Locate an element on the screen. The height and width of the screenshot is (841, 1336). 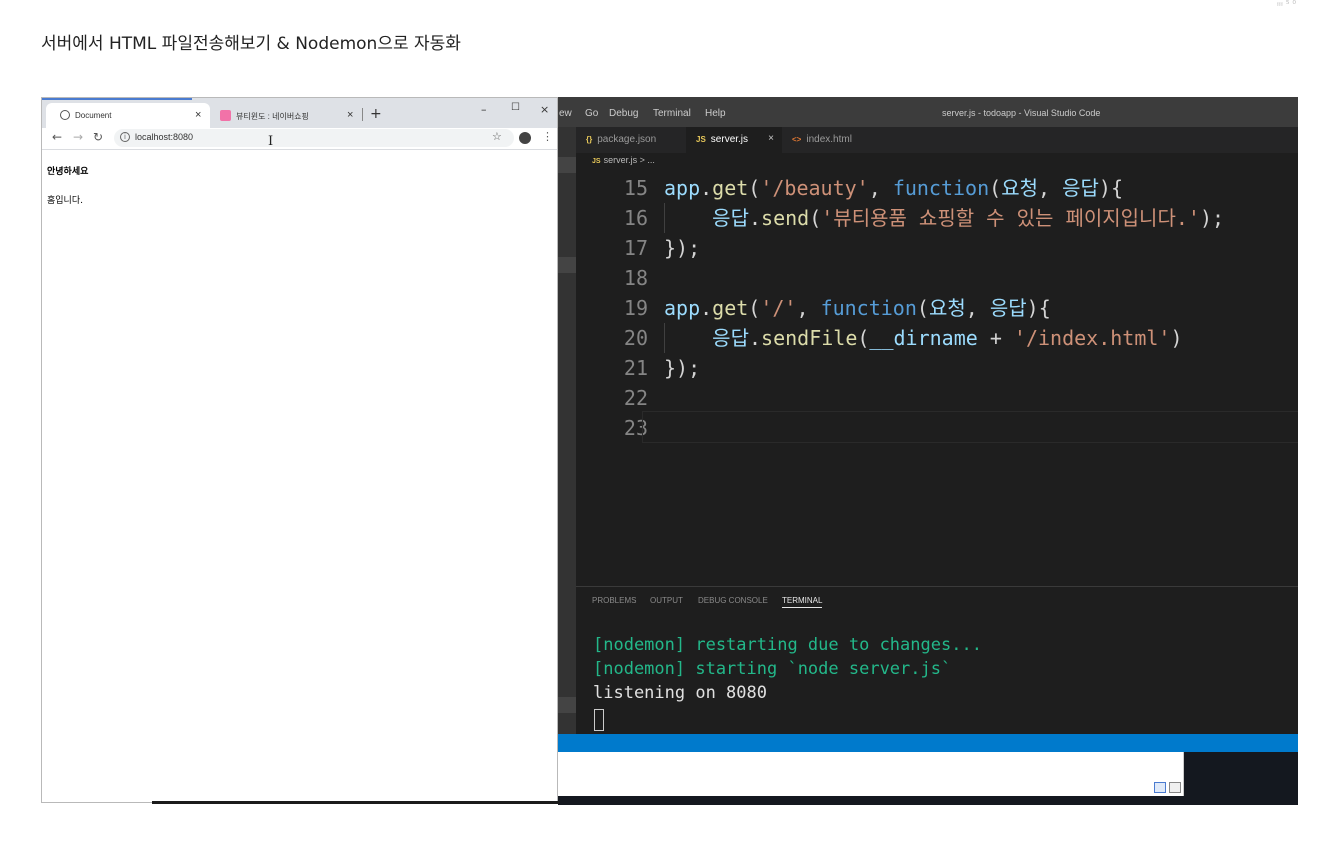
line-code: }); is located at coordinates (682, 248).